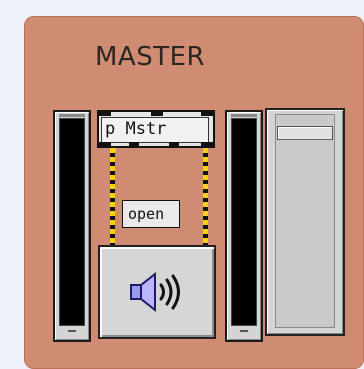 The width and height of the screenshot is (364, 369). I want to click on left-level-meter, so click(72, 226).